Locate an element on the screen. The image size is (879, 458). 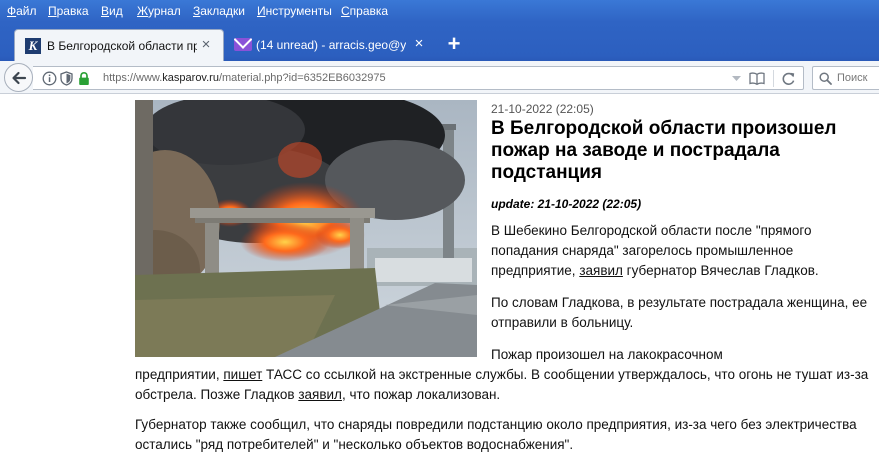
menu-history: Журнал is located at coordinates (159, 11).